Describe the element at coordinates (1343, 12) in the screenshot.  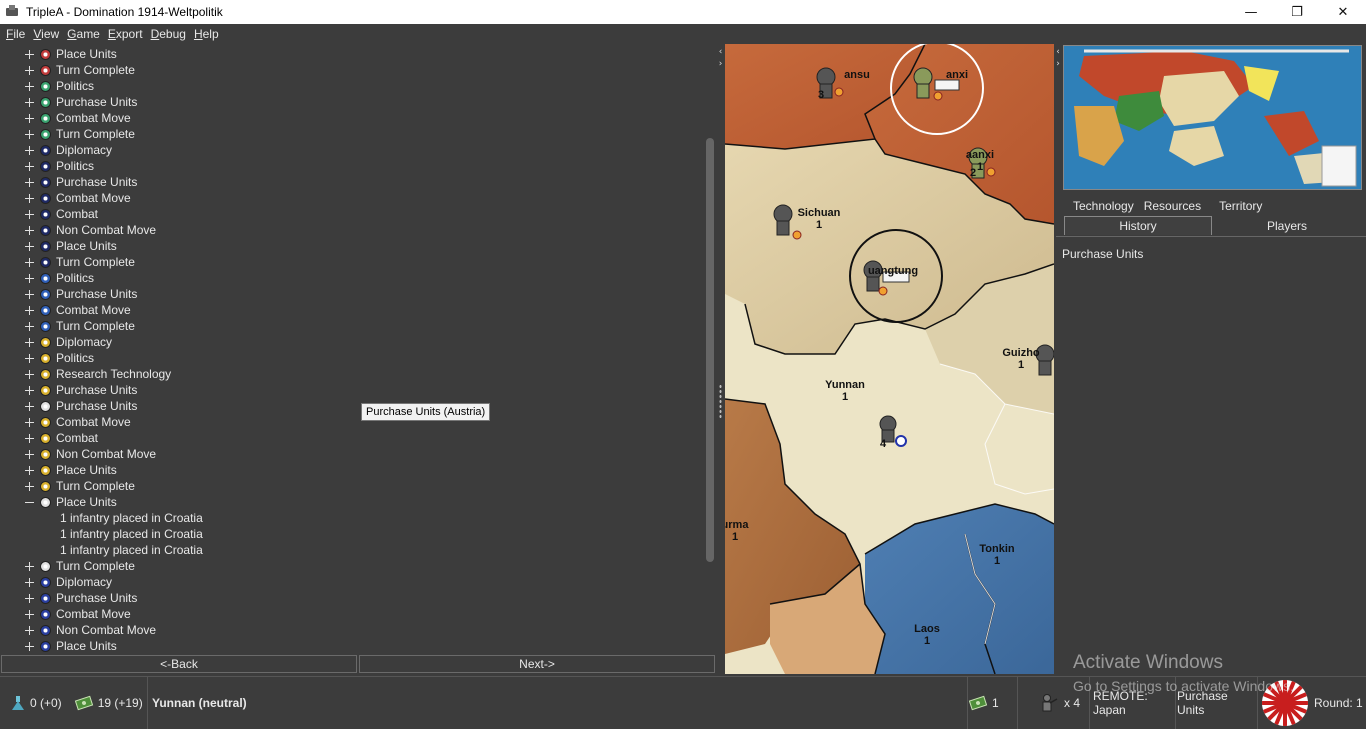
I see `close-button: ✕` at that location.